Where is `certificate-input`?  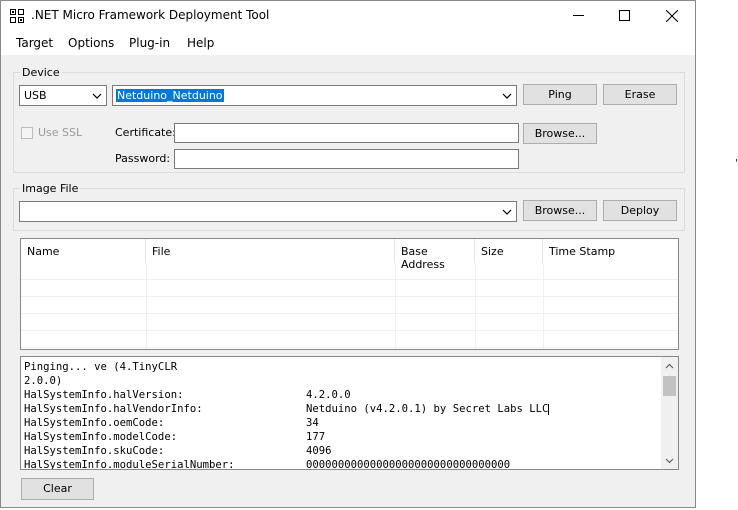 certificate-input is located at coordinates (346, 133).